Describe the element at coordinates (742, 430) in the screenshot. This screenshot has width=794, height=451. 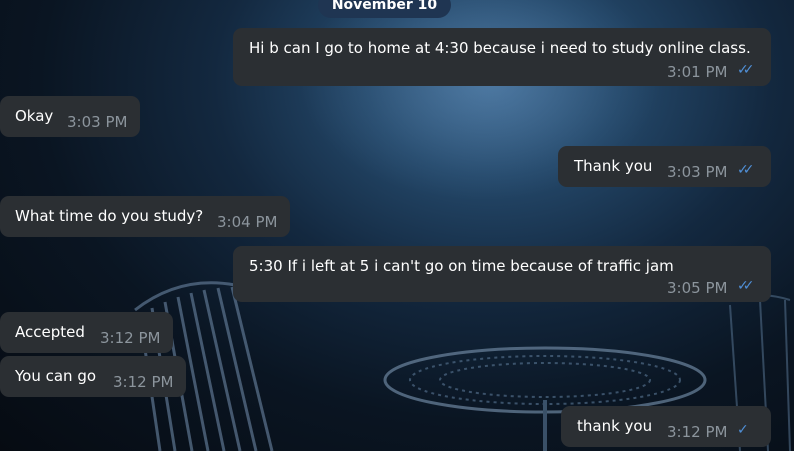
I see `single-check-icon: ✓` at that location.